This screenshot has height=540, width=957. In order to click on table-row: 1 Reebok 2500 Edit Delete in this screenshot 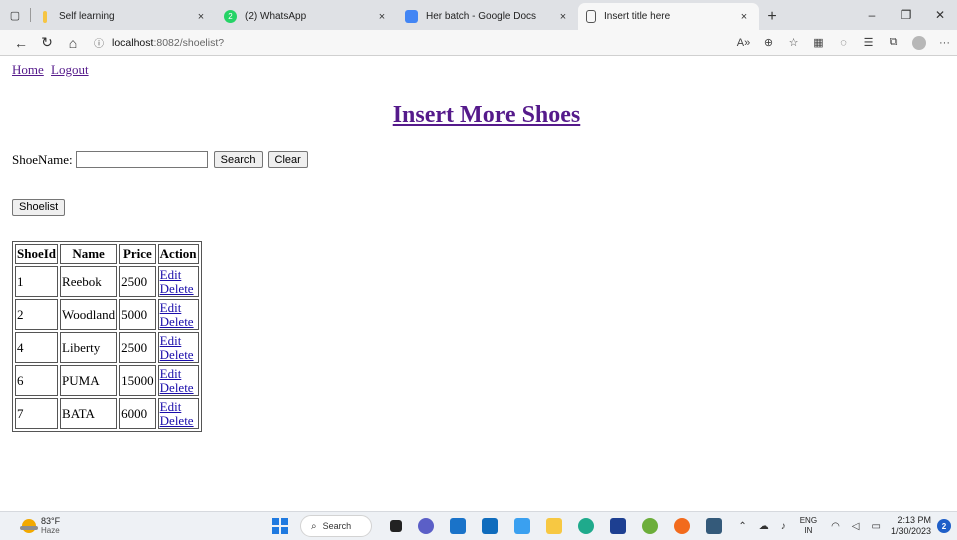, I will do `click(107, 281)`.